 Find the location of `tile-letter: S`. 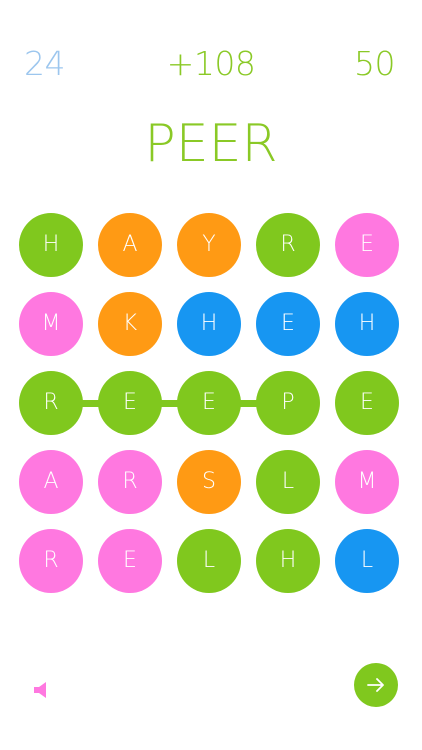

tile-letter: S is located at coordinates (209, 481).